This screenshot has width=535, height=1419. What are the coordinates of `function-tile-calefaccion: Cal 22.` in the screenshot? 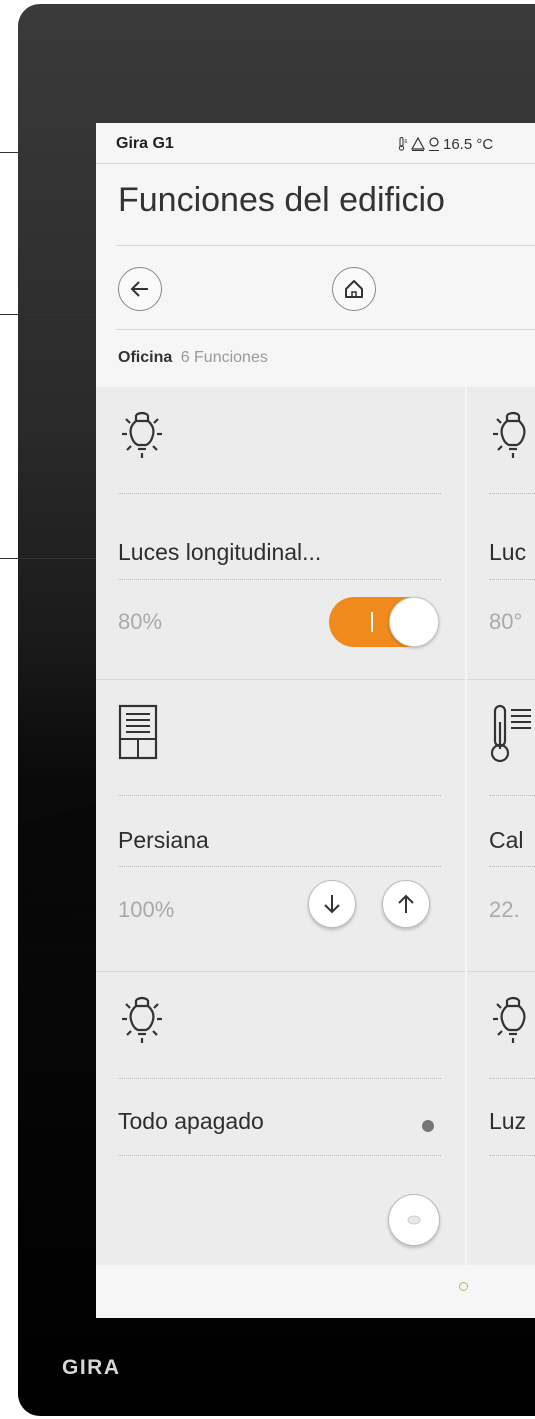 It's located at (501, 826).